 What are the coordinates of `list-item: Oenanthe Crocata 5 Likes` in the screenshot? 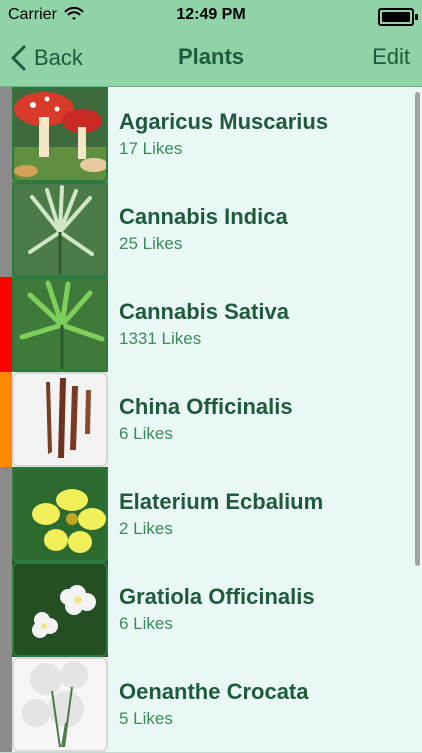 It's located at (211, 705).